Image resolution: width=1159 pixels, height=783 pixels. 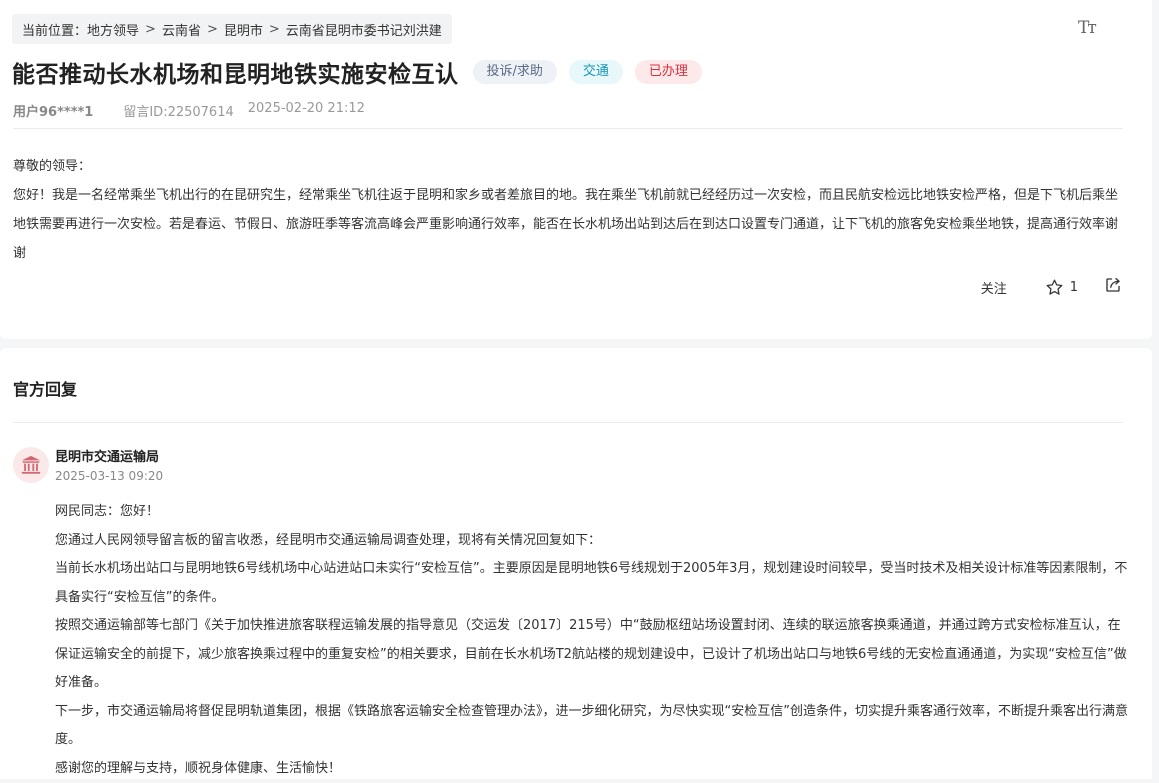 I want to click on share-button, so click(x=1113, y=287).